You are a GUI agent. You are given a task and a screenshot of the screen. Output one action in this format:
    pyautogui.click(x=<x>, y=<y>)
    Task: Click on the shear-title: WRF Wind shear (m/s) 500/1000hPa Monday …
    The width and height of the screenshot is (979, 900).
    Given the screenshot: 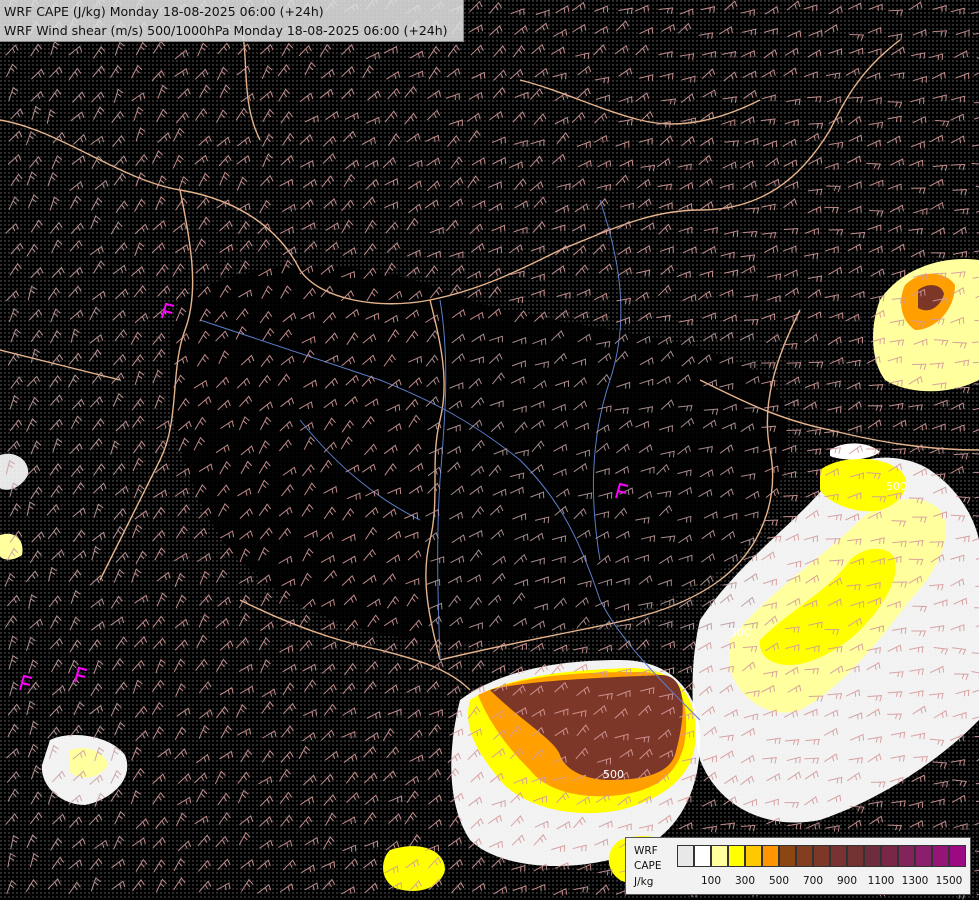 What is the action you would take?
    pyautogui.click(x=226, y=30)
    